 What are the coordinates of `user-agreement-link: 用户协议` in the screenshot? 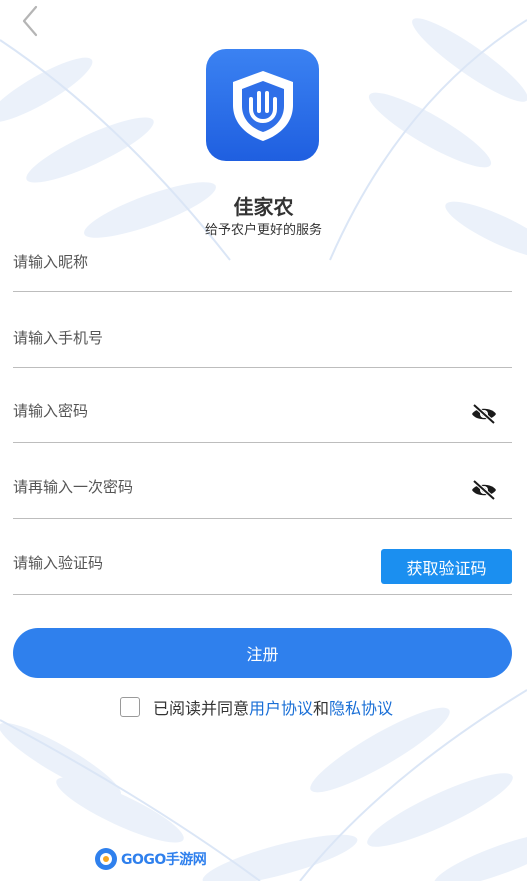 It's located at (281, 707).